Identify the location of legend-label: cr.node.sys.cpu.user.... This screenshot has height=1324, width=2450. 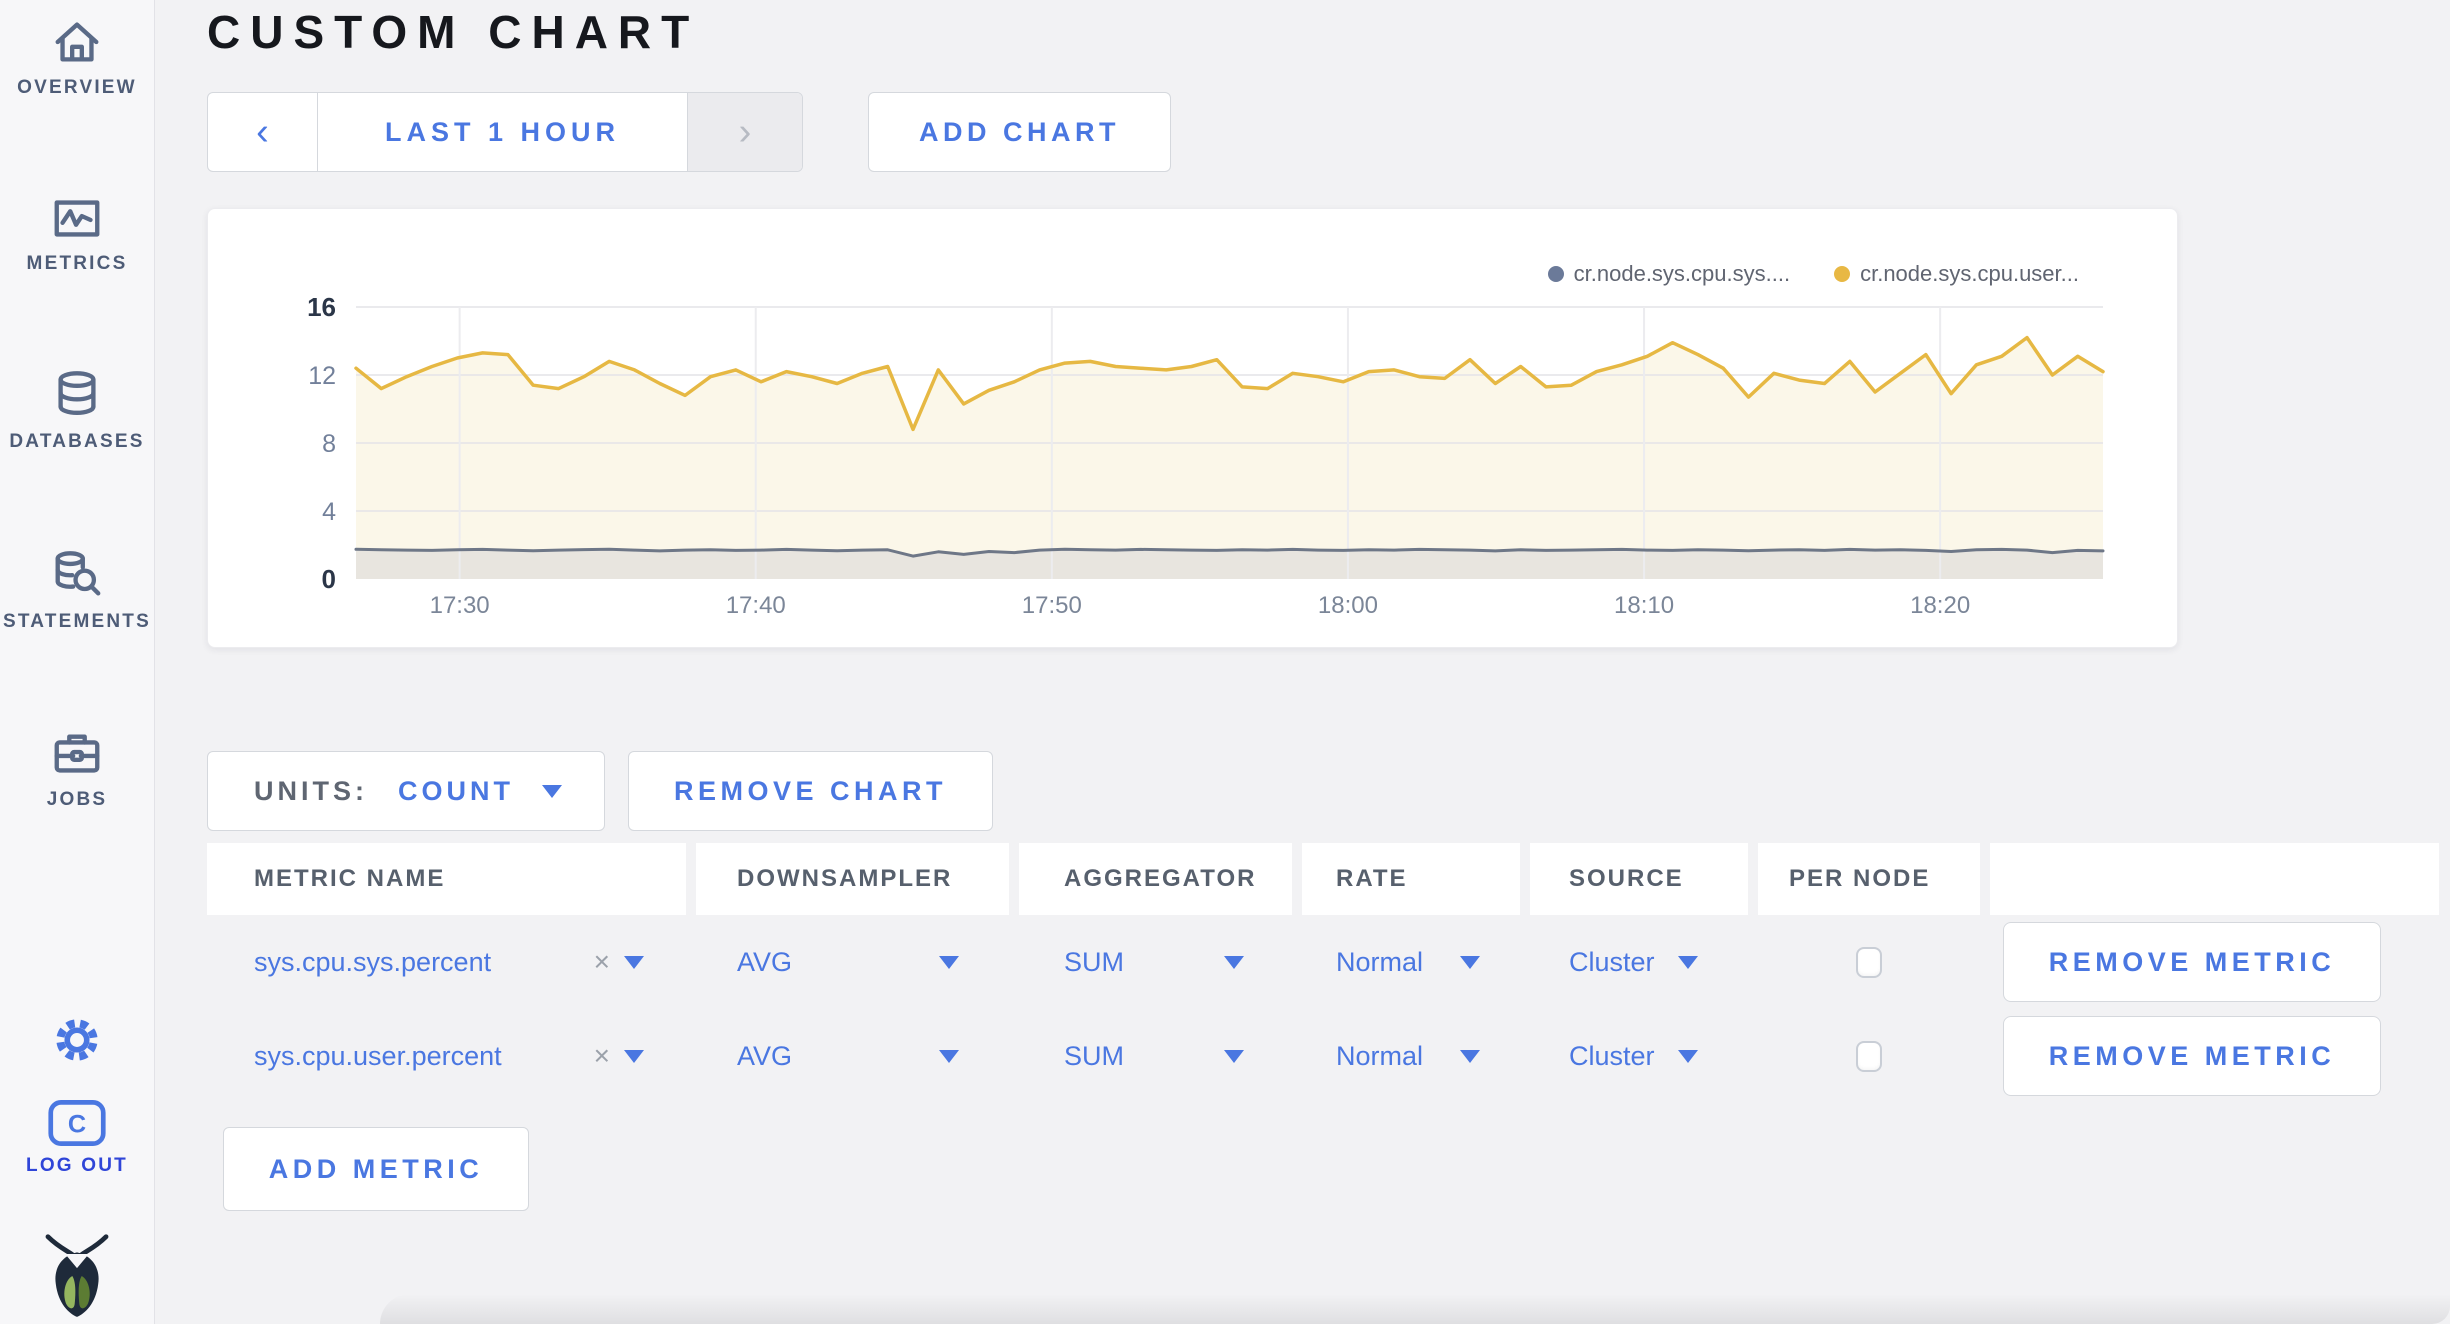
(1969, 273).